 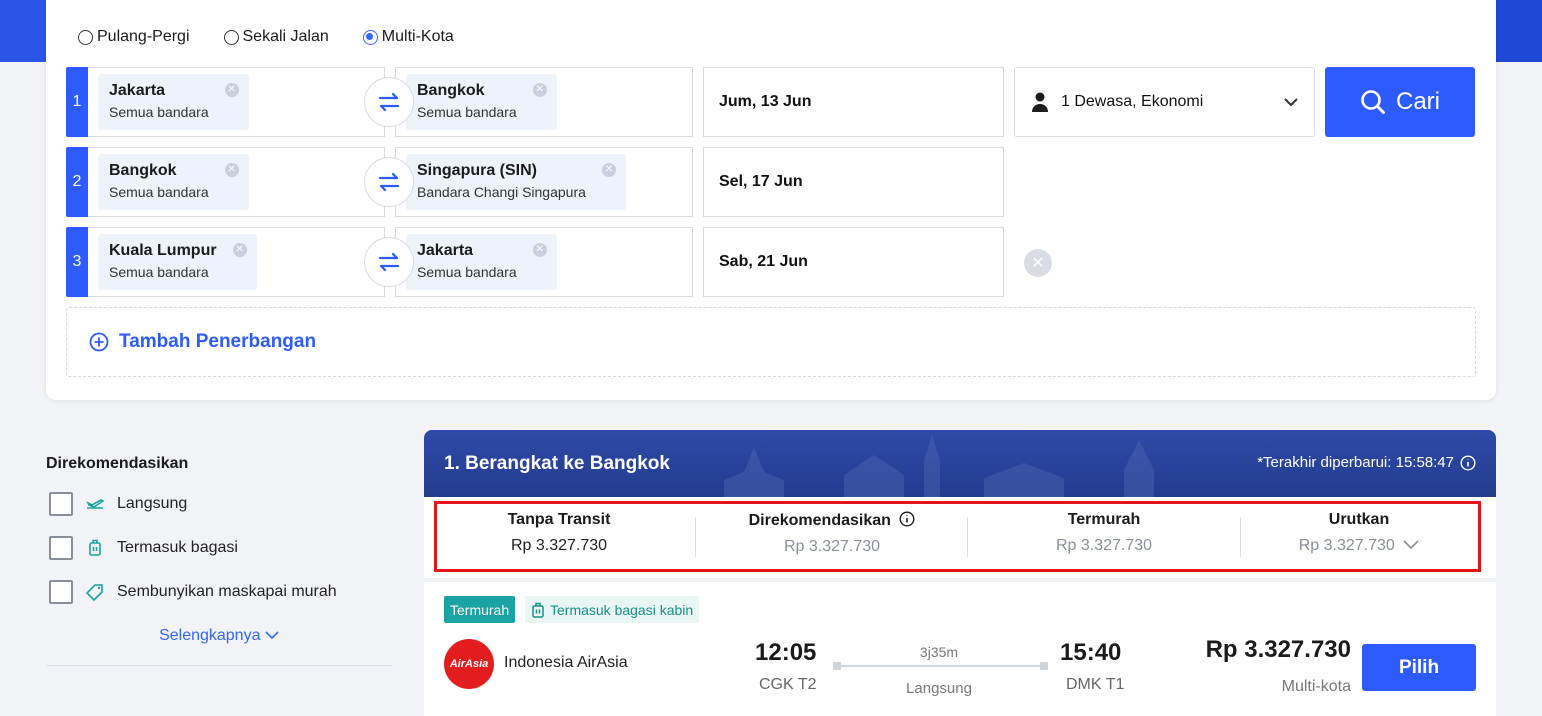 I want to click on route-line, so click(x=940, y=666).